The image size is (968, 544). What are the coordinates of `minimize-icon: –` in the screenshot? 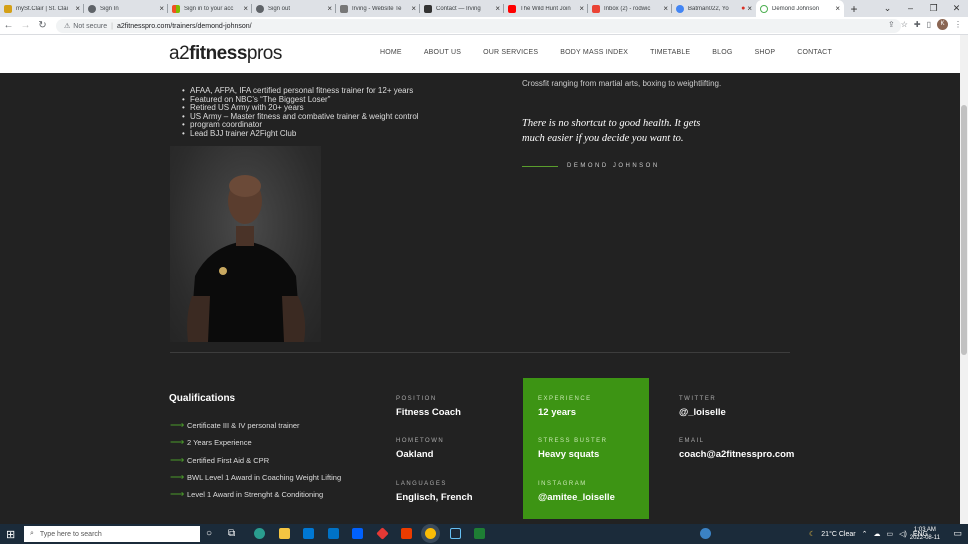 It's located at (910, 8).